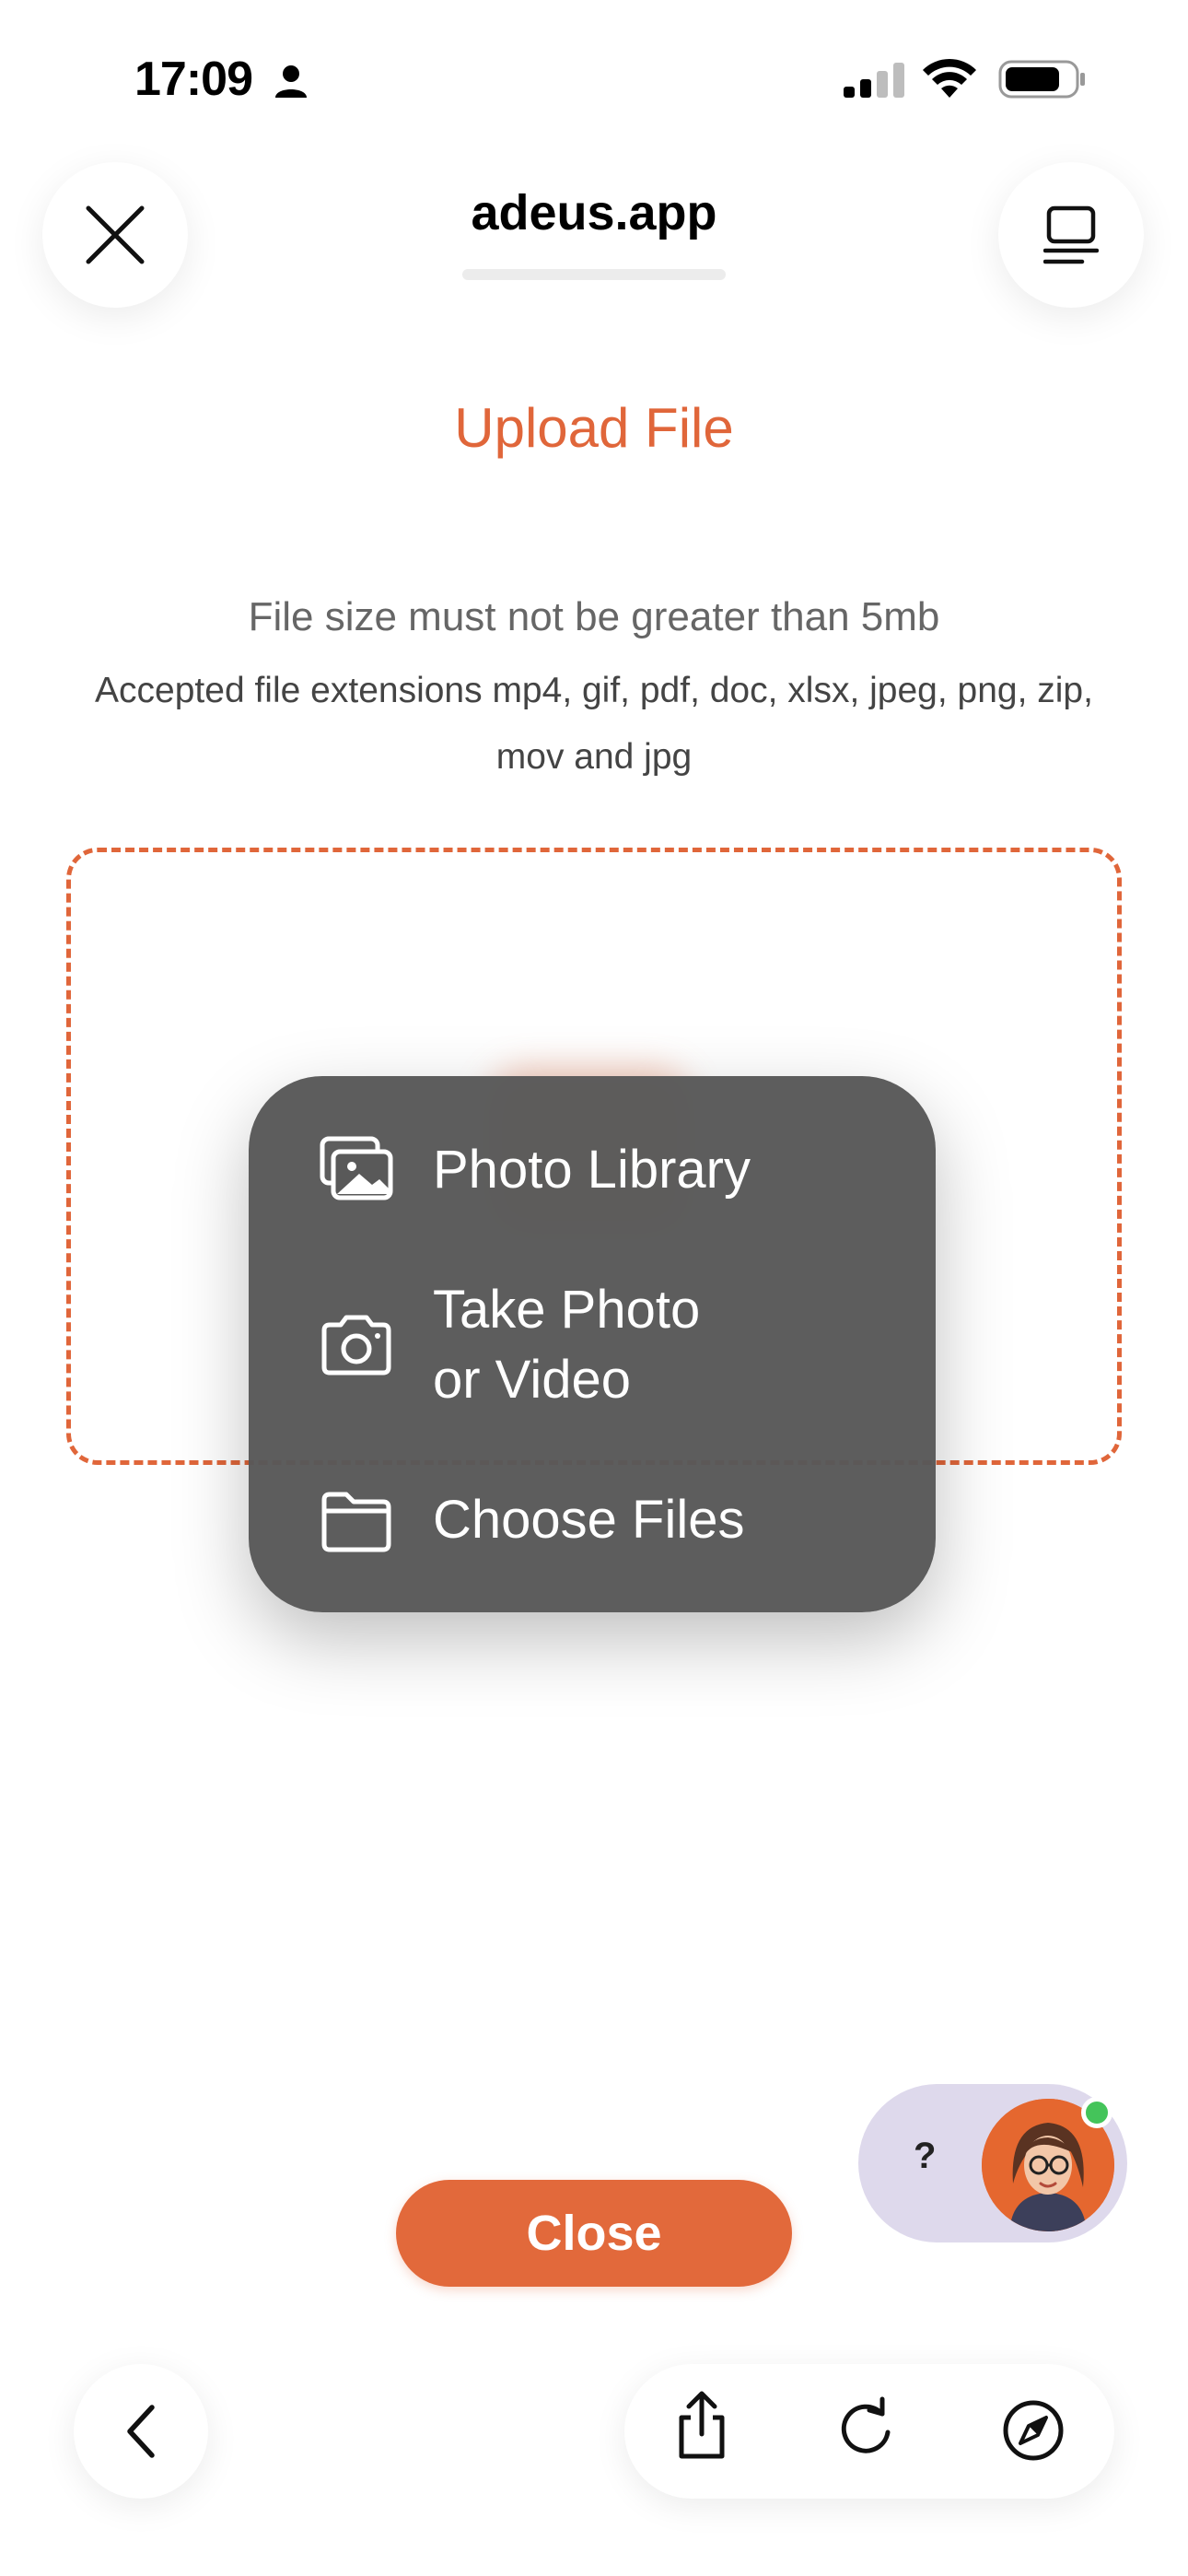 Image resolution: width=1188 pixels, height=2576 pixels. I want to click on tab-overview-icon, so click(1071, 234).